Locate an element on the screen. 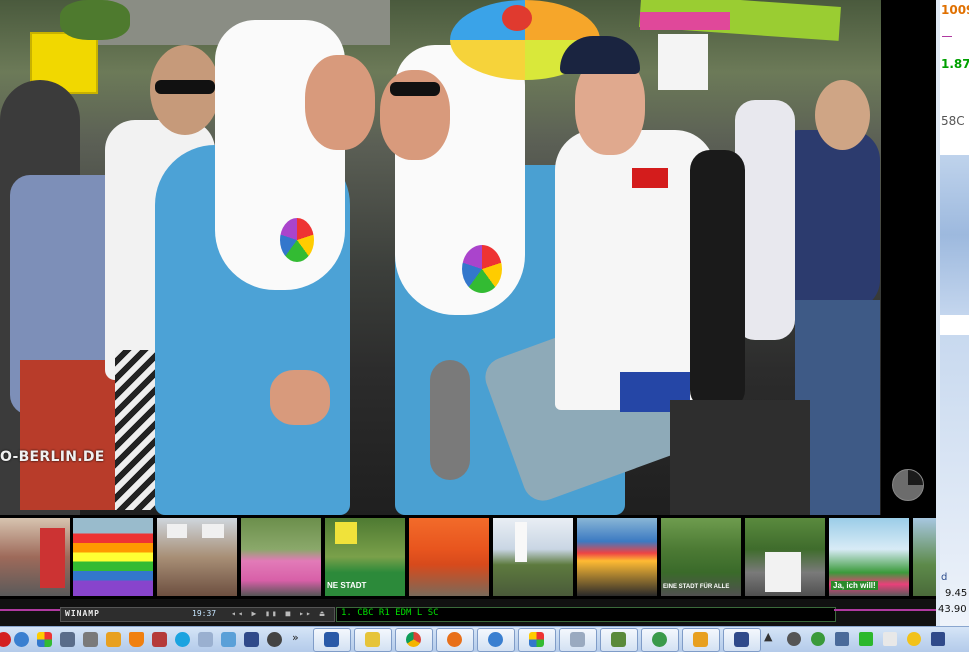 This screenshot has height=652, width=969. pavement is located at coordinates (740, 457).